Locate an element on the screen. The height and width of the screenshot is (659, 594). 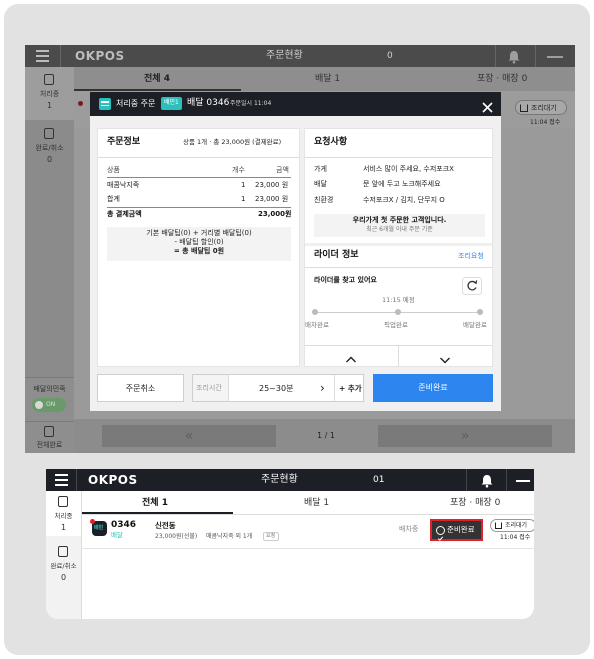
order-price: 23,000원(선불) is located at coordinates (176, 536).